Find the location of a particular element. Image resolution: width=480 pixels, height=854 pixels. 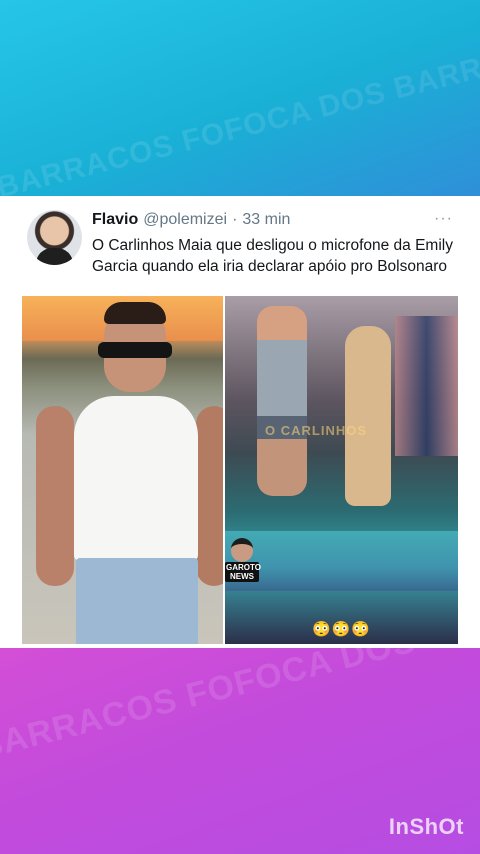

author-handle: @polemizei is located at coordinates (185, 220).